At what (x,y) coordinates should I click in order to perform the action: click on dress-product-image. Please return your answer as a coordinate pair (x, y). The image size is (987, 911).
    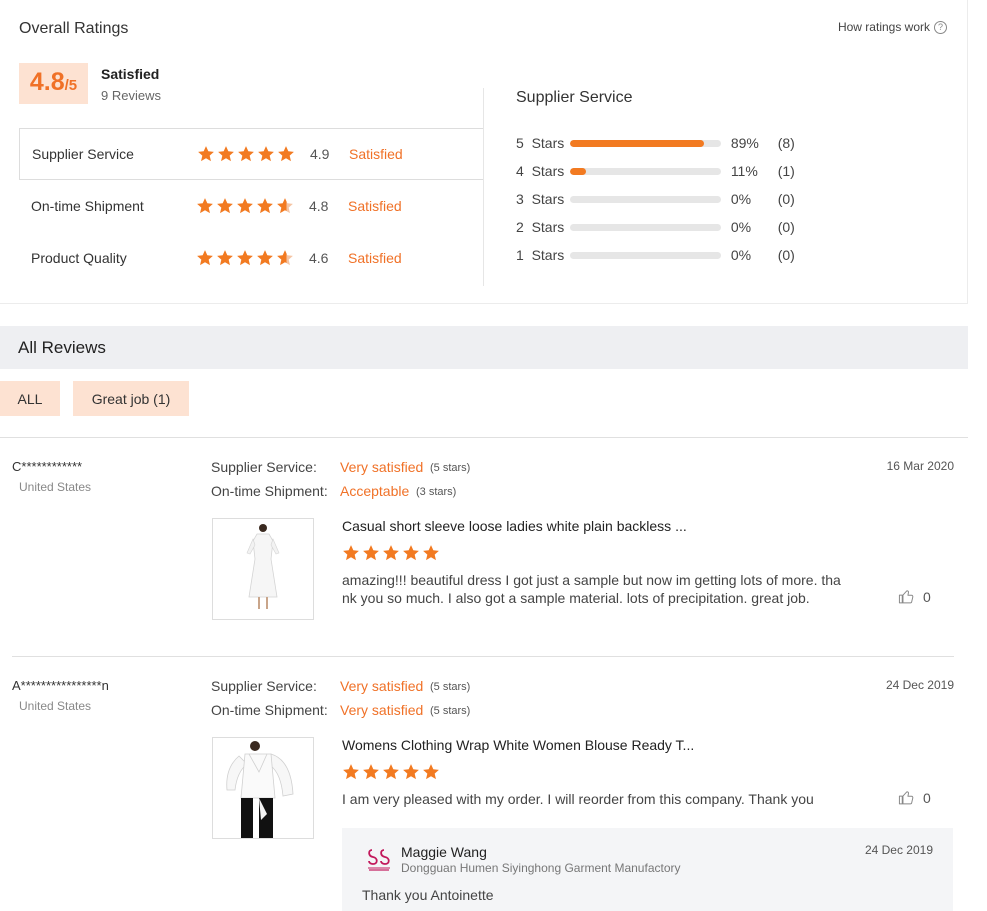
    Looking at the image, I should click on (263, 569).